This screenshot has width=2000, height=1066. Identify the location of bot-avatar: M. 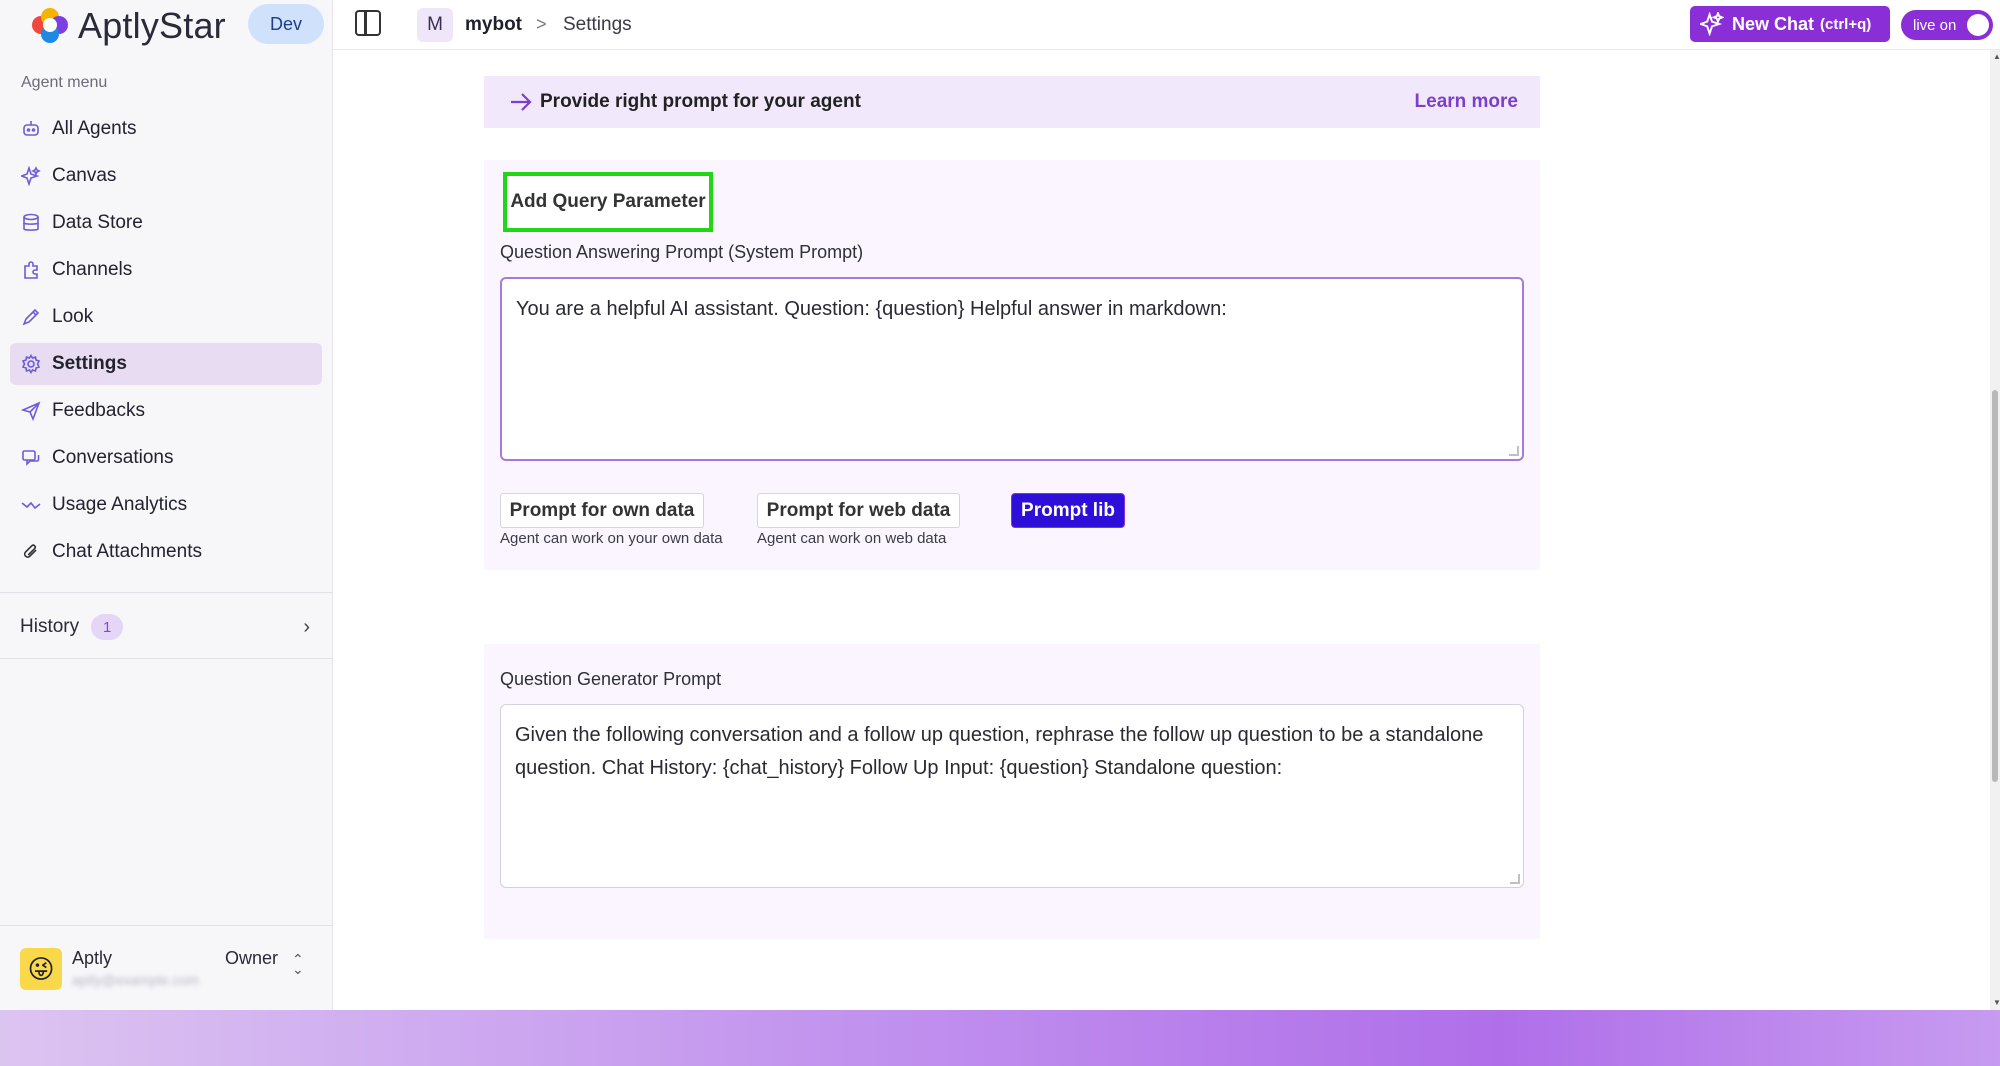
(435, 25).